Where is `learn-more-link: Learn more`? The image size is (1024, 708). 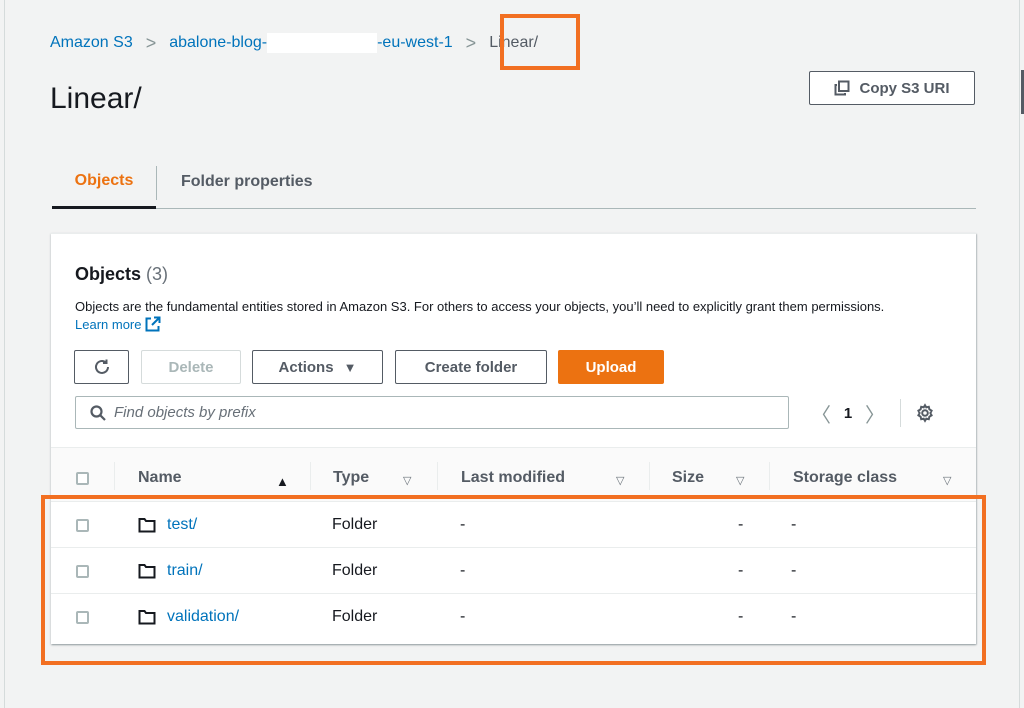
learn-more-link: Learn more is located at coordinates (118, 324).